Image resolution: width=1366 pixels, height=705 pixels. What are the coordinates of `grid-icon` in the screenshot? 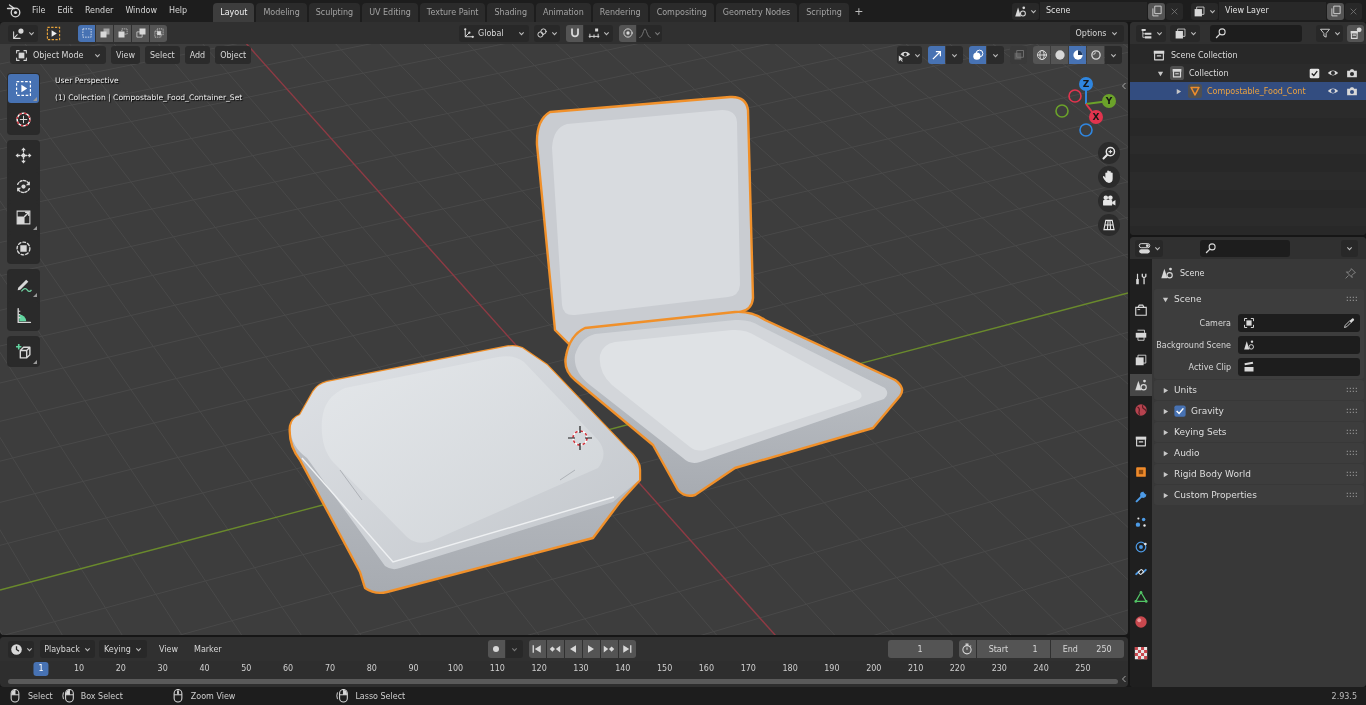 It's located at (1109, 225).